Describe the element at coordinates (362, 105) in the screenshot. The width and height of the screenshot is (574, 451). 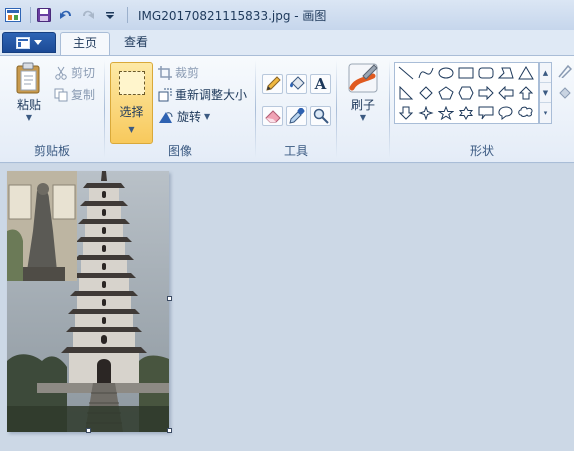
I see `brushes-label: 刷子` at that location.